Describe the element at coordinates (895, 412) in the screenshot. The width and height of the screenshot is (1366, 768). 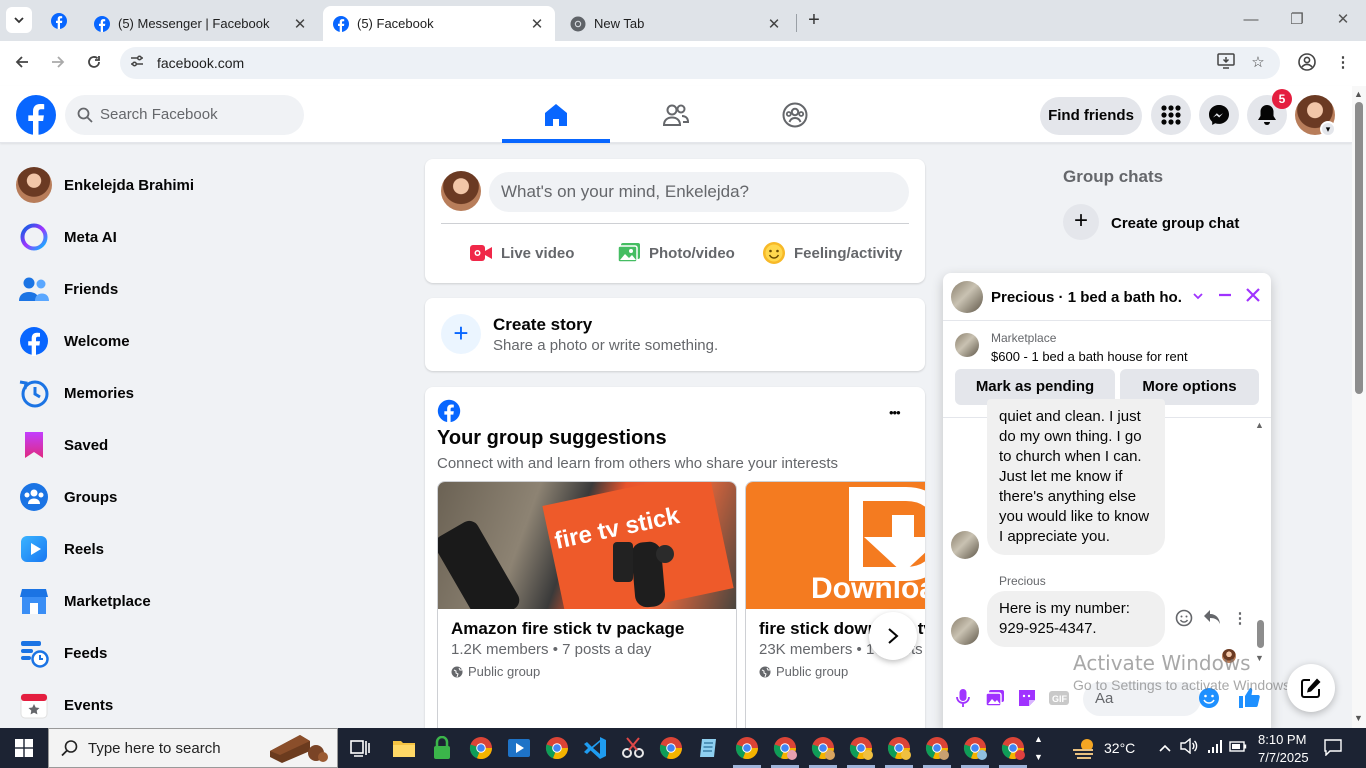
I see `more-options-icon: •••` at that location.